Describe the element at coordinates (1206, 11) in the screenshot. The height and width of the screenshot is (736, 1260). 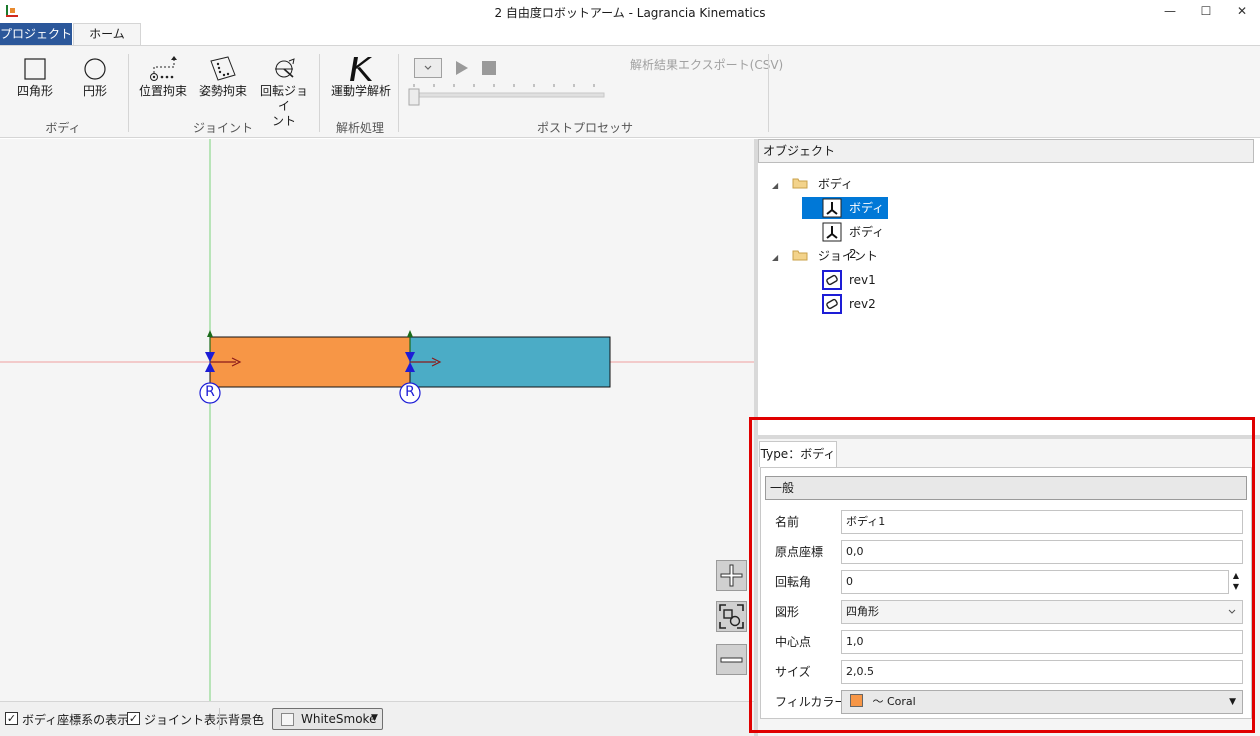
I see `maximize-button: ☐` at that location.